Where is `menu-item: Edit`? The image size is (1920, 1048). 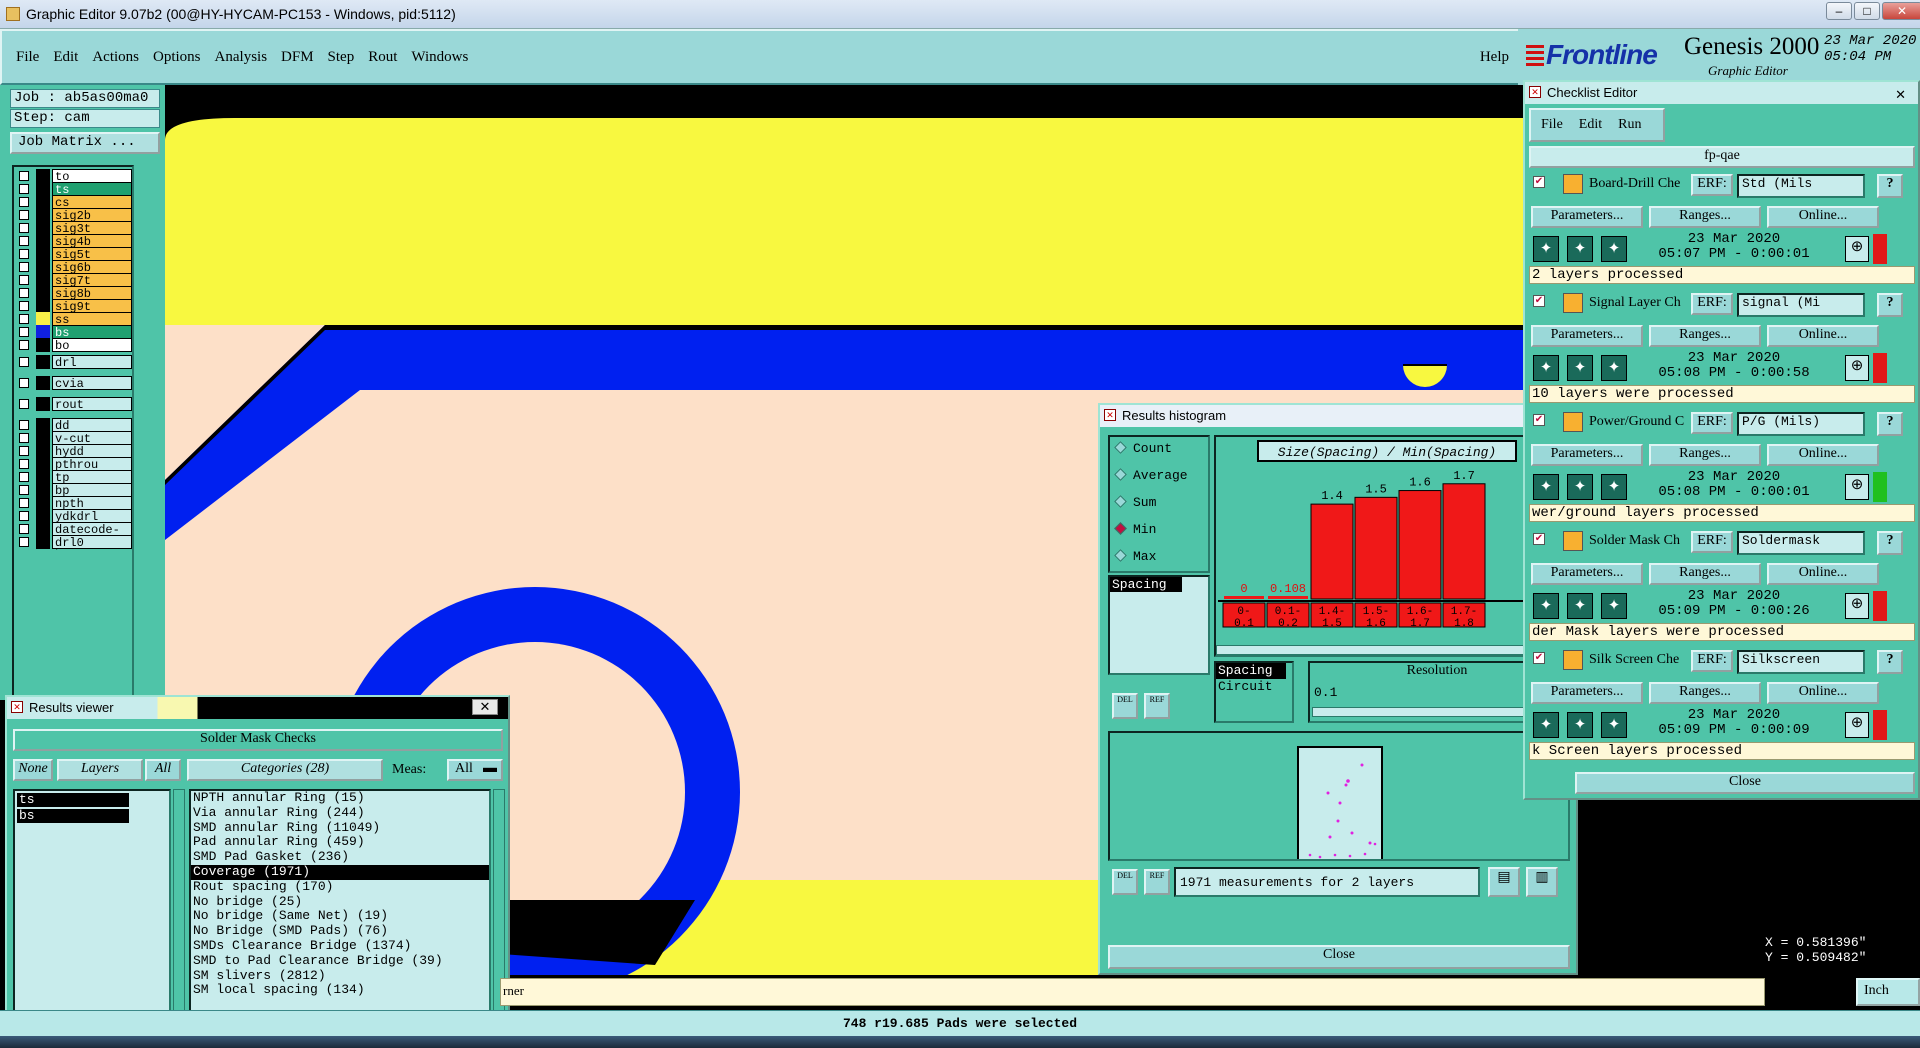 menu-item: Edit is located at coordinates (65, 57).